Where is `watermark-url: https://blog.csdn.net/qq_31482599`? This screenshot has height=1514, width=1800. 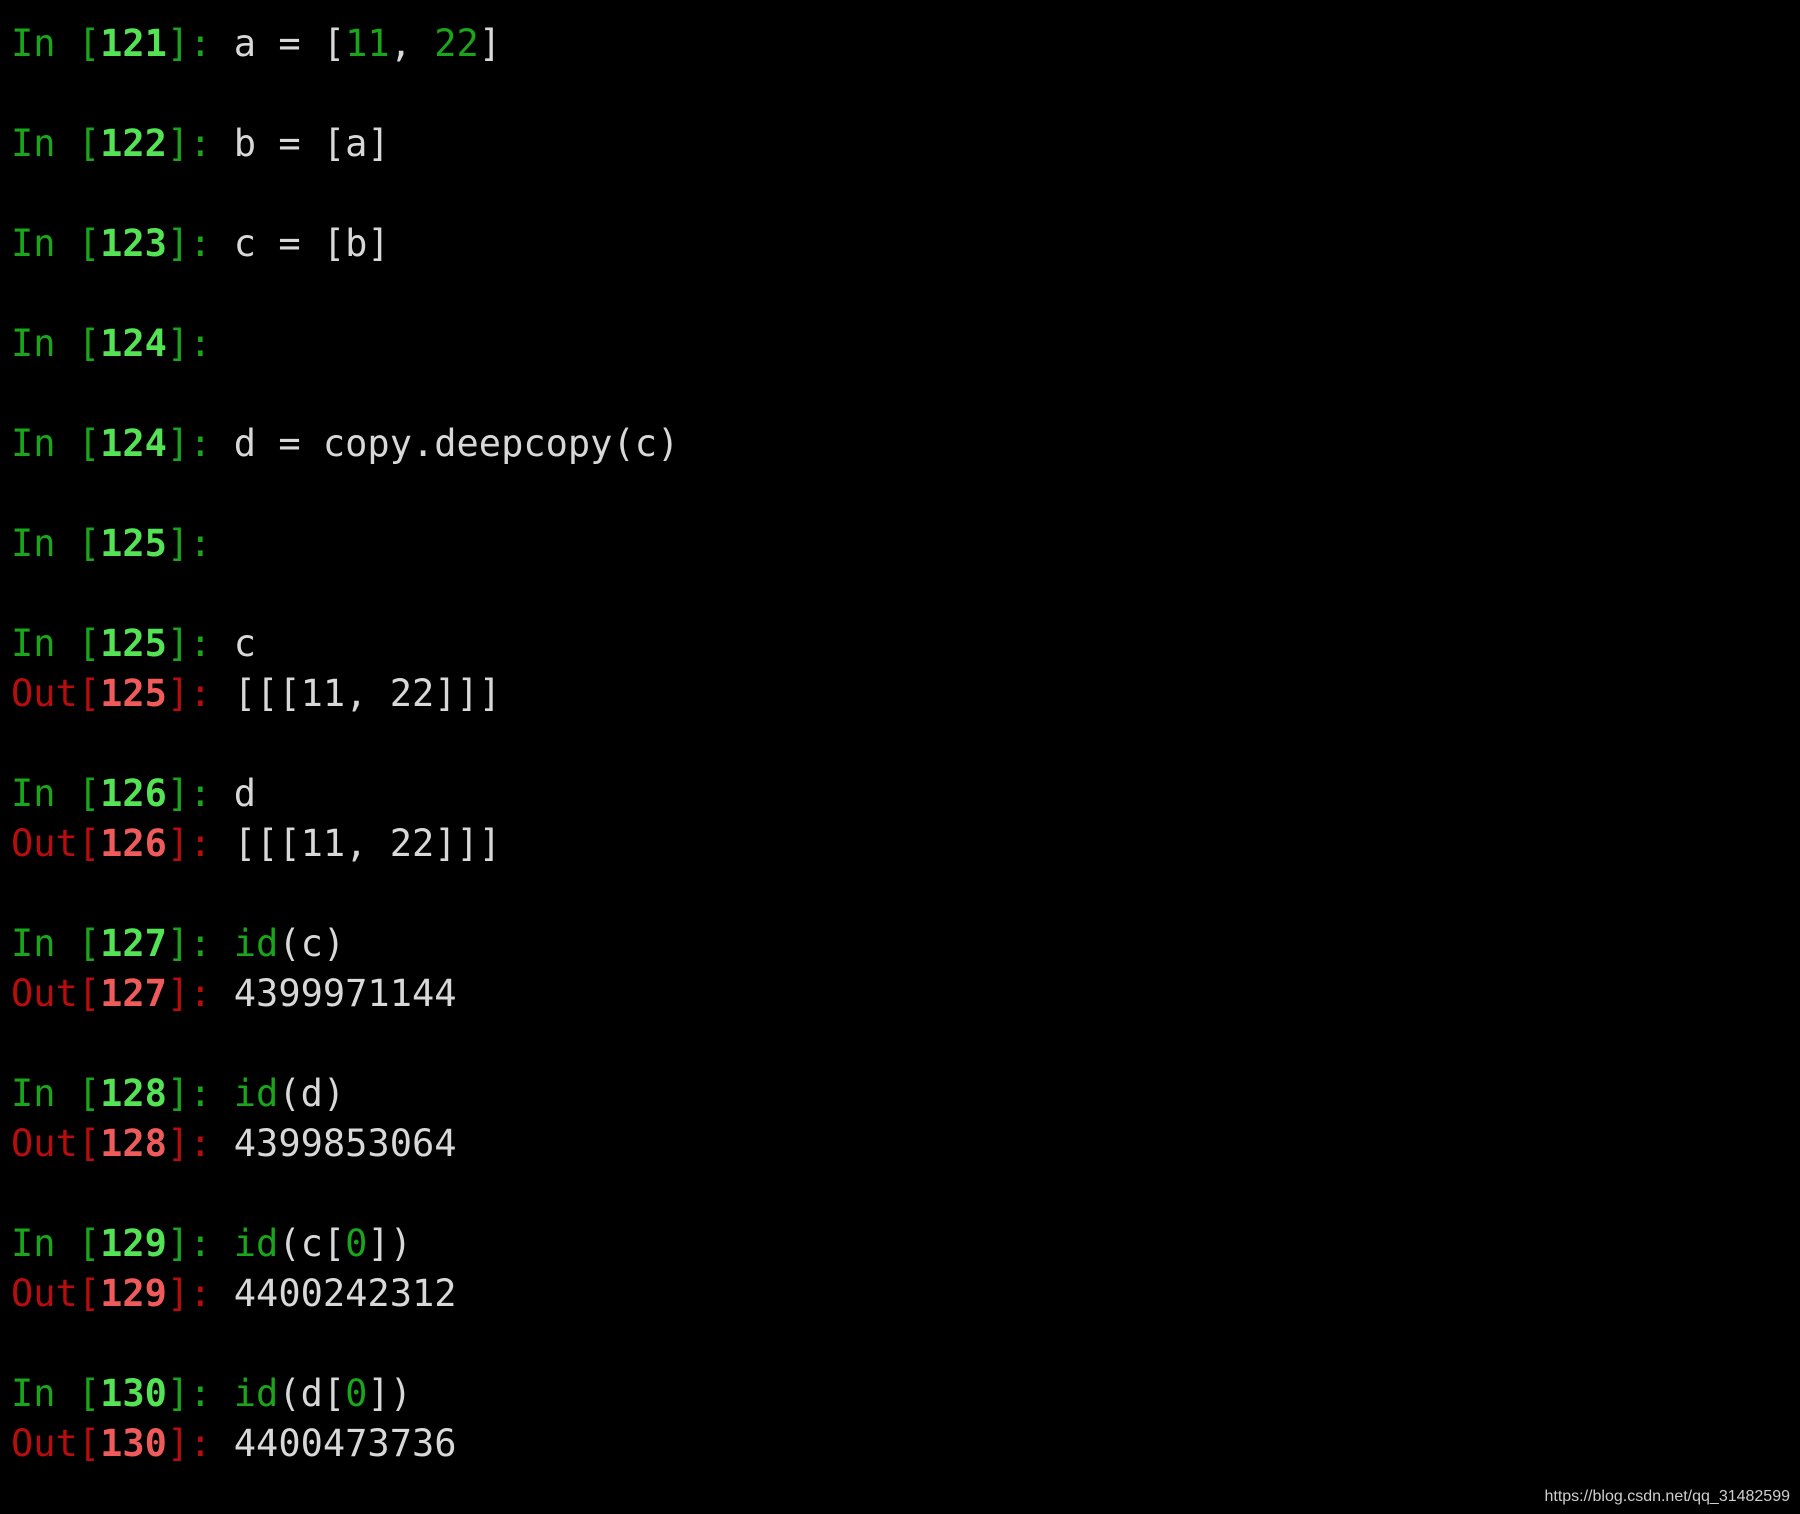 watermark-url: https://blog.csdn.net/qq_31482599 is located at coordinates (1667, 1496).